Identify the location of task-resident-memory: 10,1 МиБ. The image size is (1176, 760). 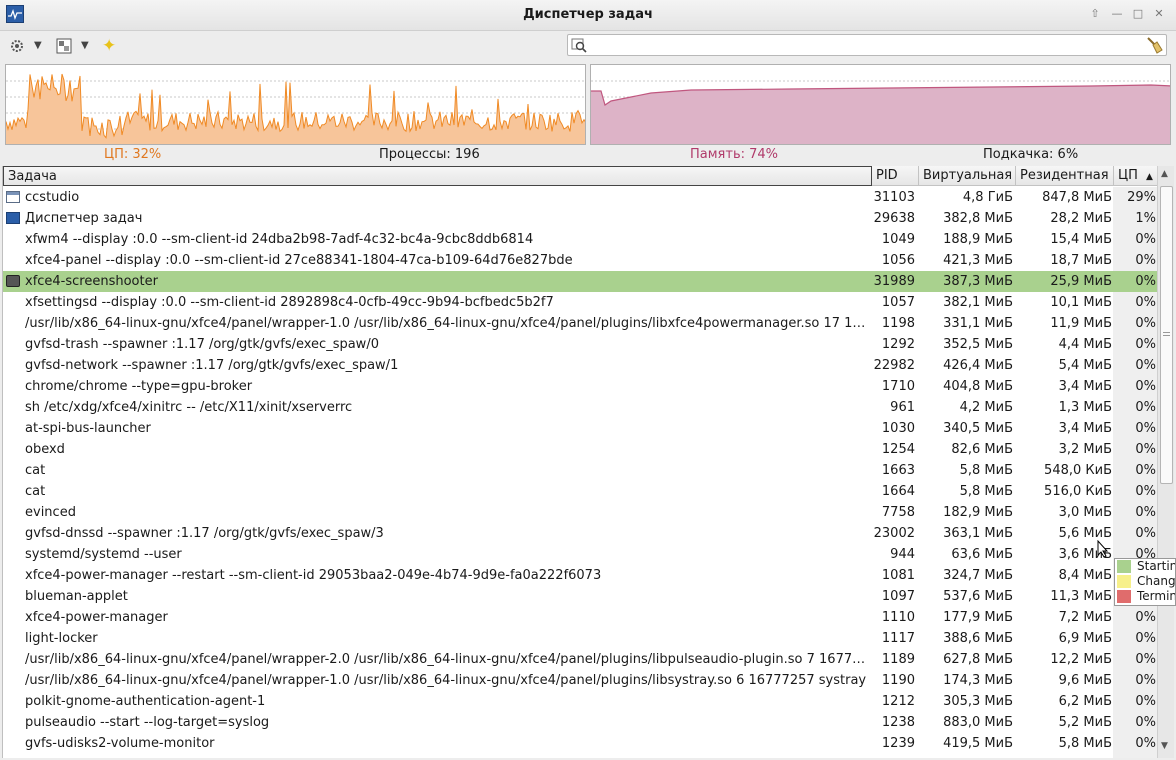
(1081, 302).